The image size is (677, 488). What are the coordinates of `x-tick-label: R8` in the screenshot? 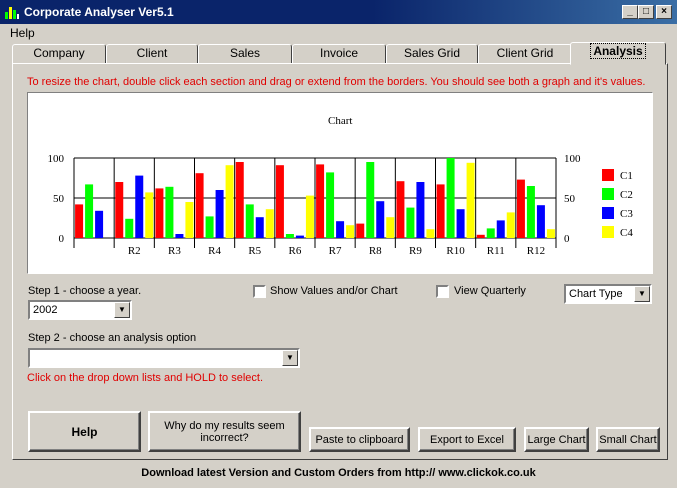 It's located at (375, 251).